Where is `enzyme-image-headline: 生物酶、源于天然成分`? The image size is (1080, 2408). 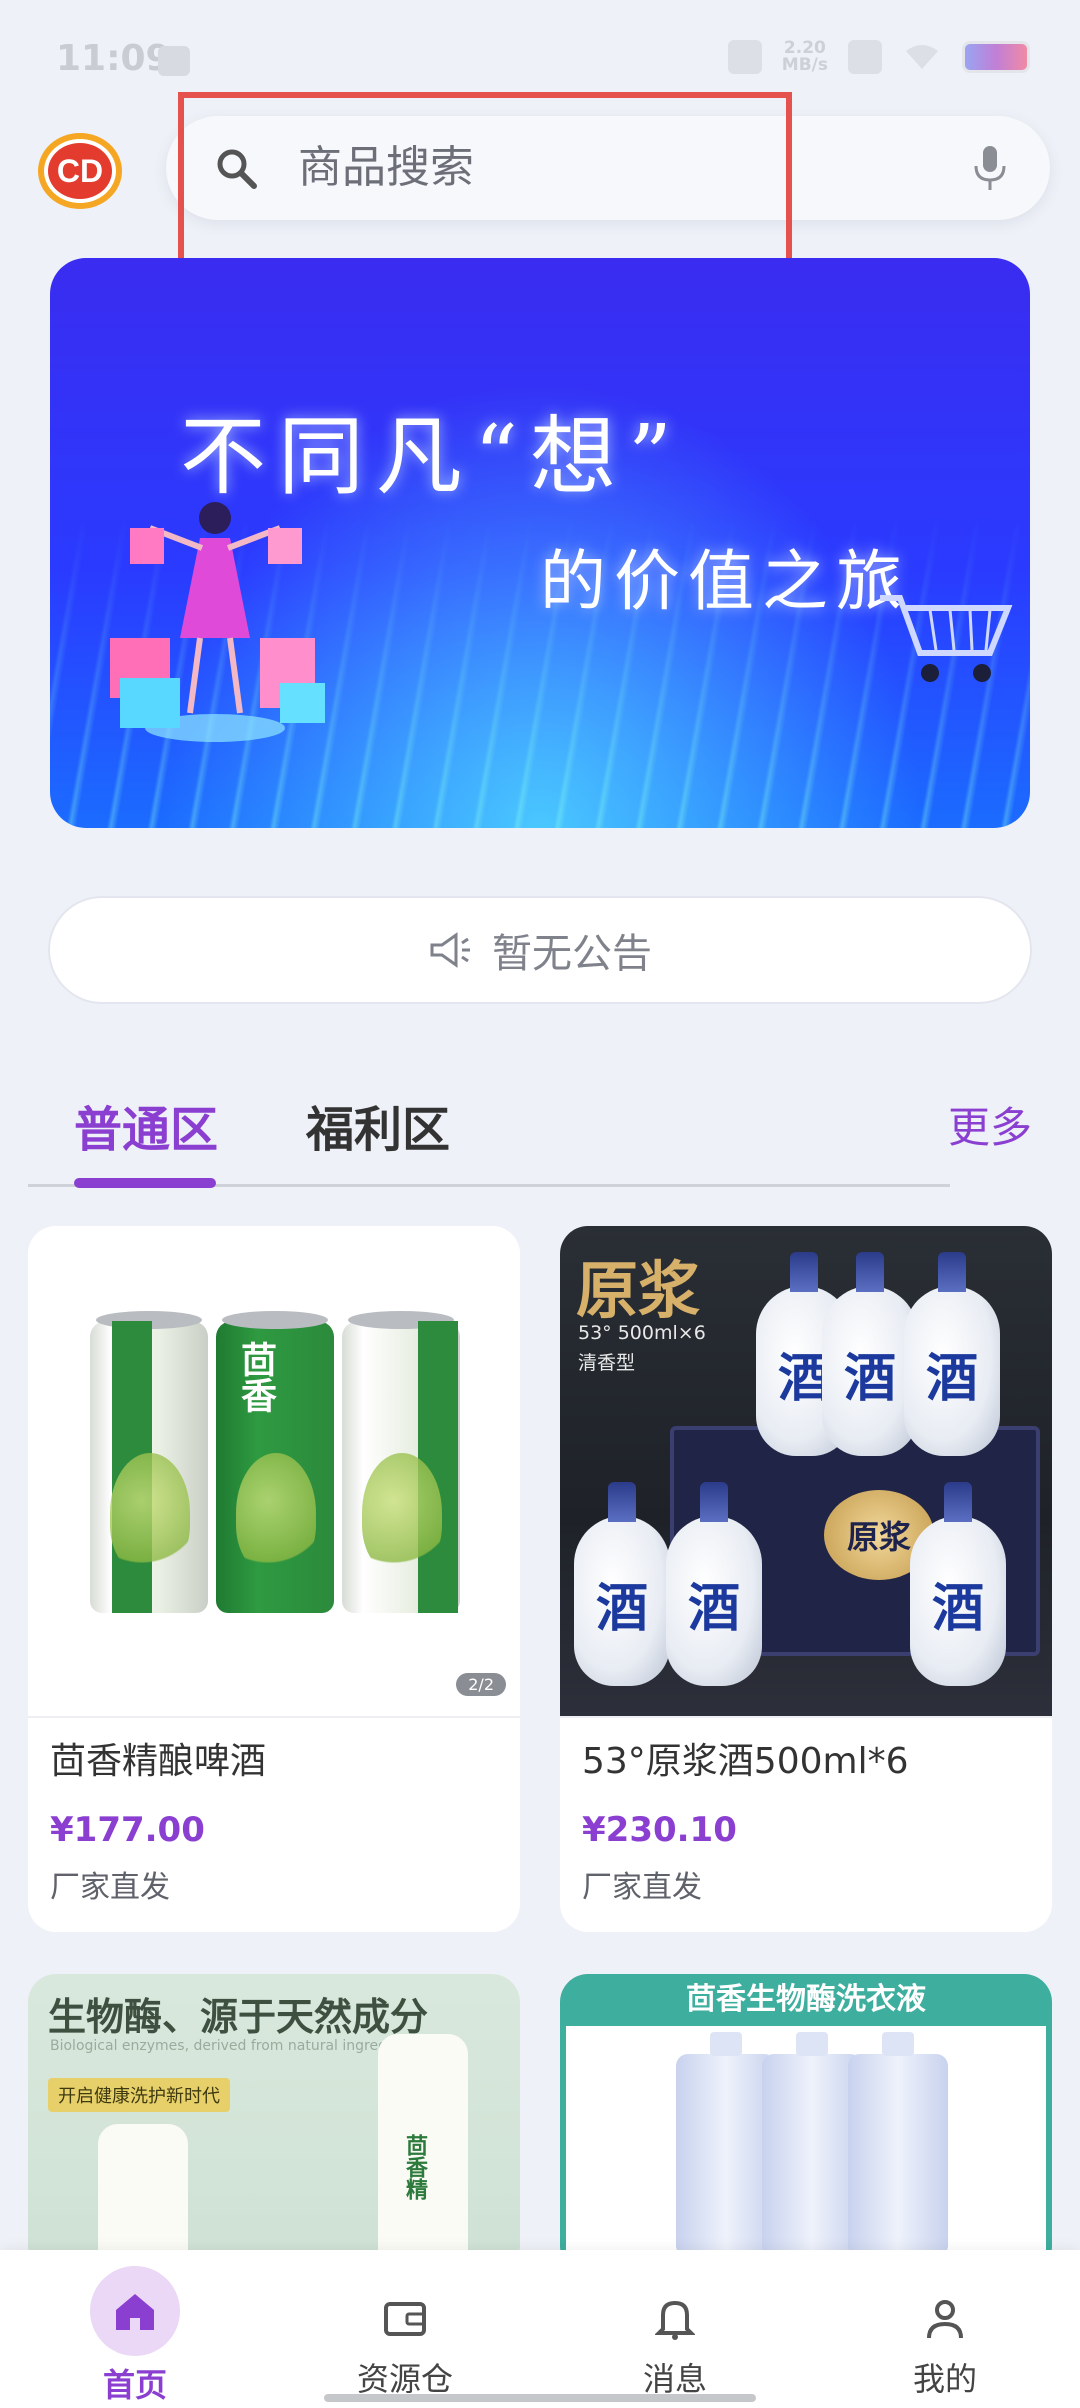
enzyme-image-headline: 生物酶、源于天然成分 is located at coordinates (238, 2017).